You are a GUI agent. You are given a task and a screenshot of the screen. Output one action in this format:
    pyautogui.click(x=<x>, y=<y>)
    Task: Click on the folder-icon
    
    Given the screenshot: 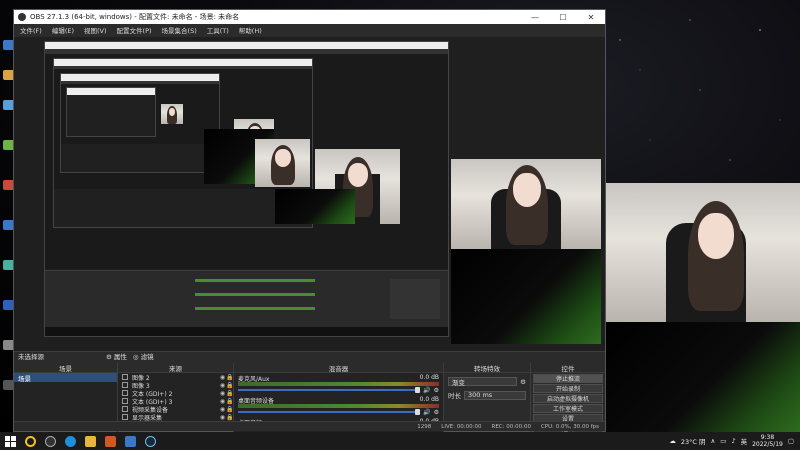 What is the action you would take?
    pyautogui.click(x=90, y=441)
    